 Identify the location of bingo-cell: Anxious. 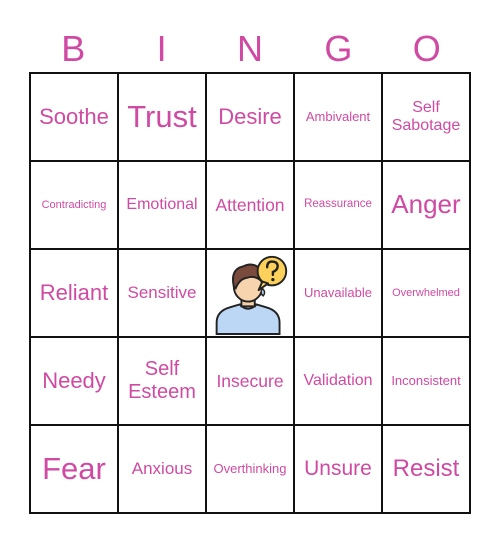
(162, 469).